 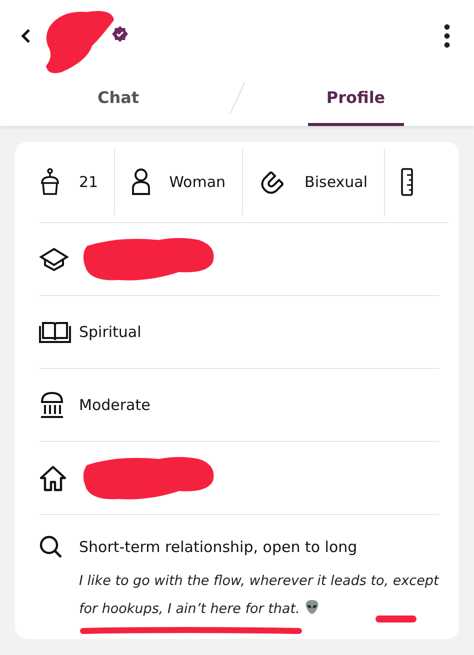 I want to click on bio-note: I like to go with the flow, wherever it leads to, except for hookups, I ain’t here for that., so click(x=259, y=595).